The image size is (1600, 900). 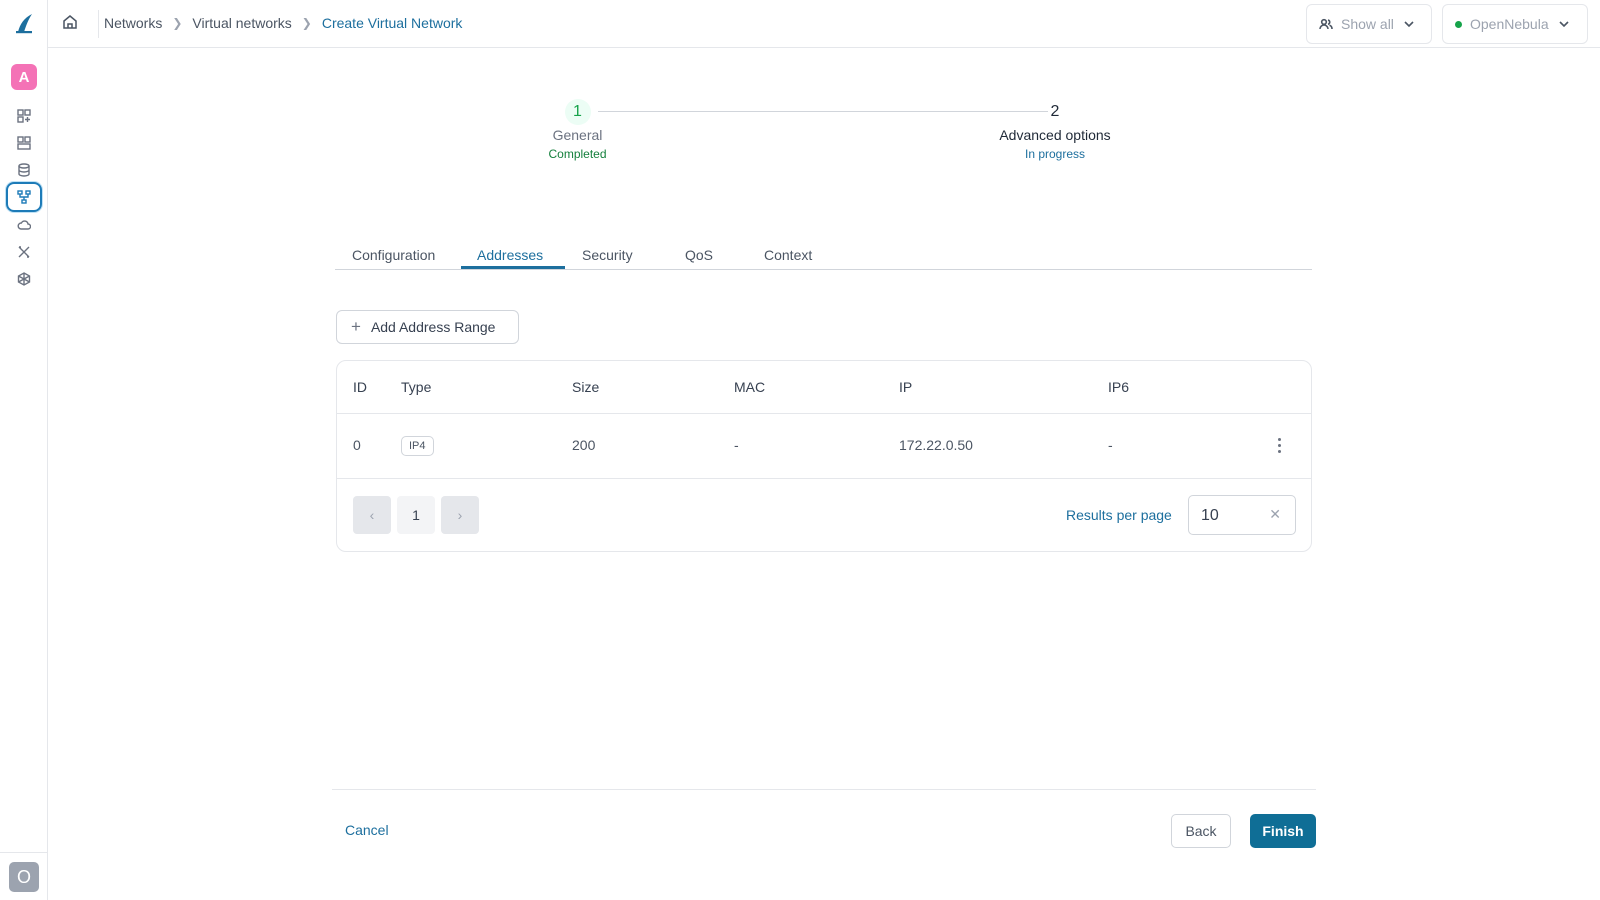 What do you see at coordinates (607, 255) in the screenshot?
I see `tab-security: Security` at bounding box center [607, 255].